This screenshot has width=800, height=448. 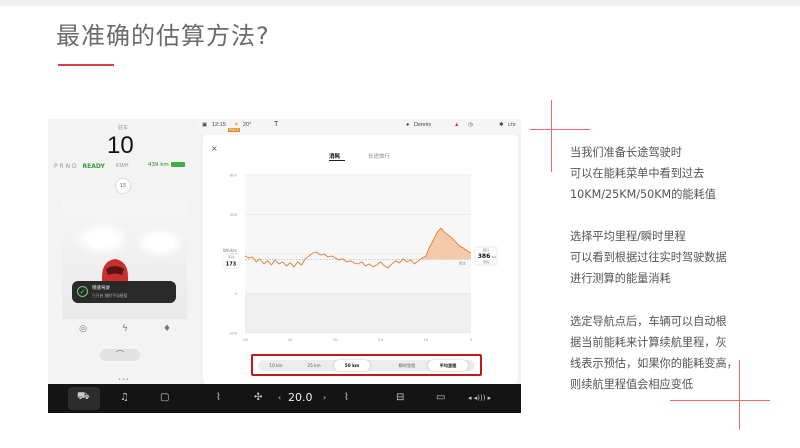 What do you see at coordinates (314, 365) in the screenshot?
I see `segment-25km: 25 km` at bounding box center [314, 365].